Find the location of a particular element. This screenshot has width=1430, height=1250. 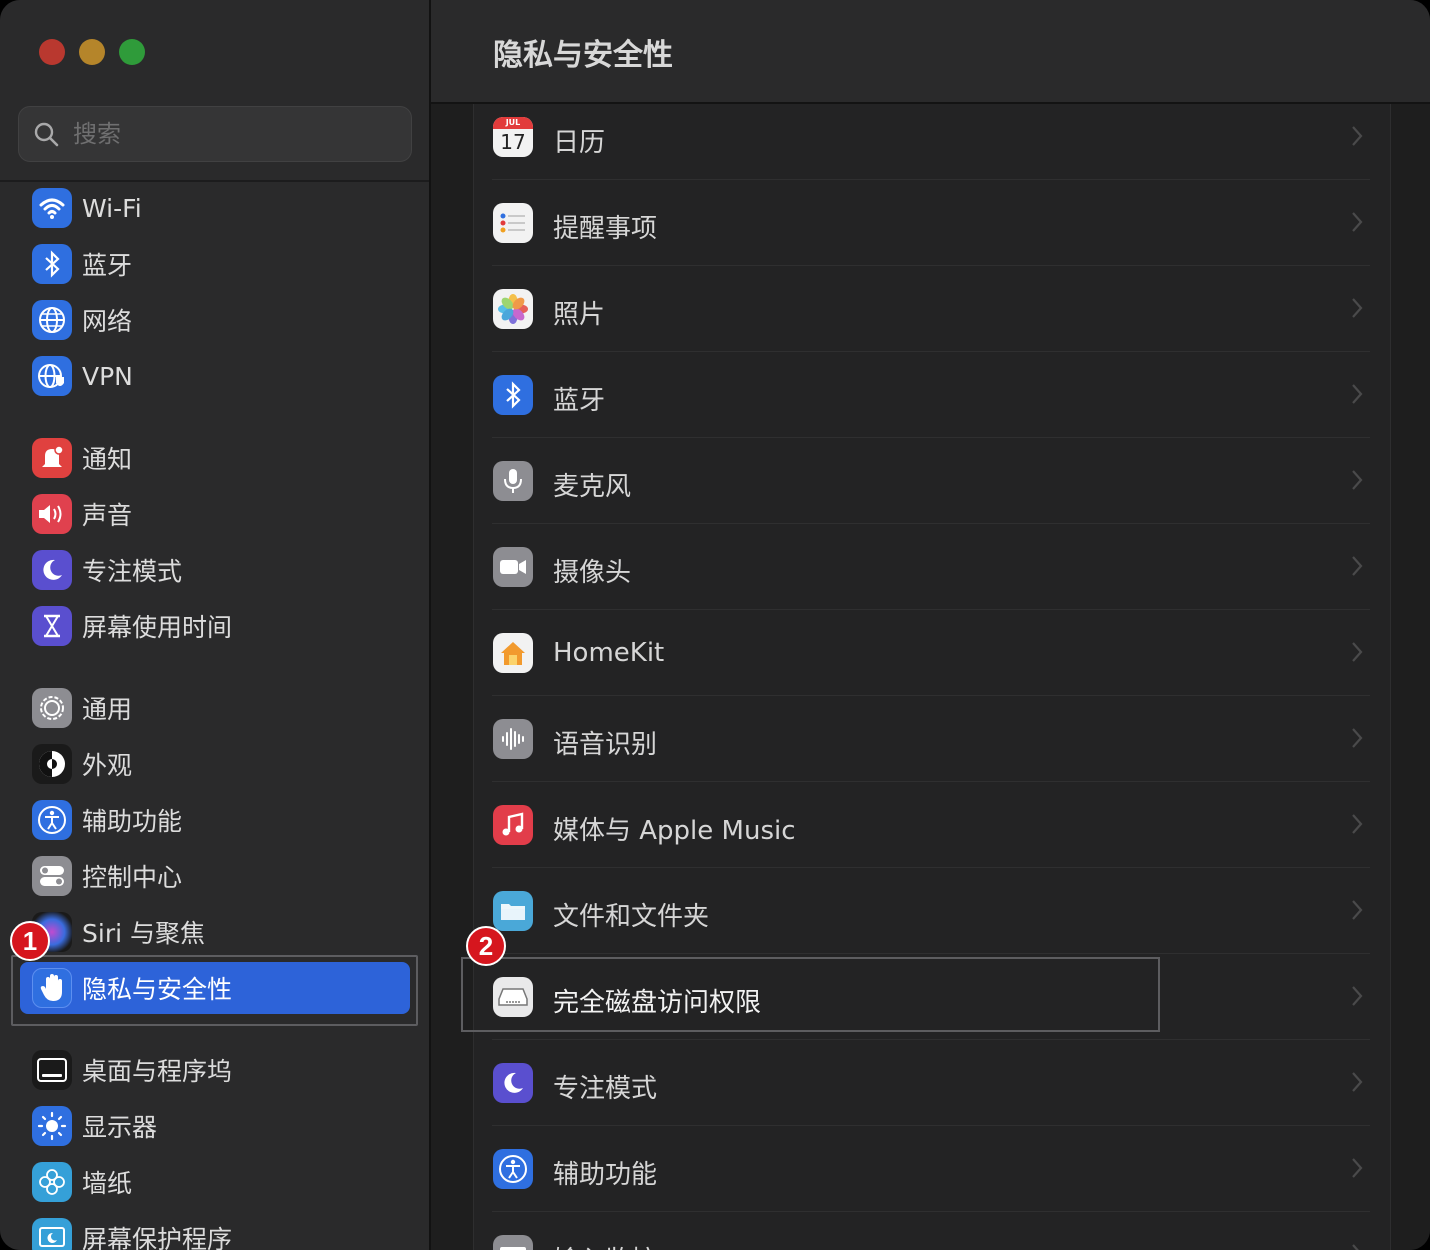

list-item-input-monitoring: 输入监控 is located at coordinates (931, 1231).